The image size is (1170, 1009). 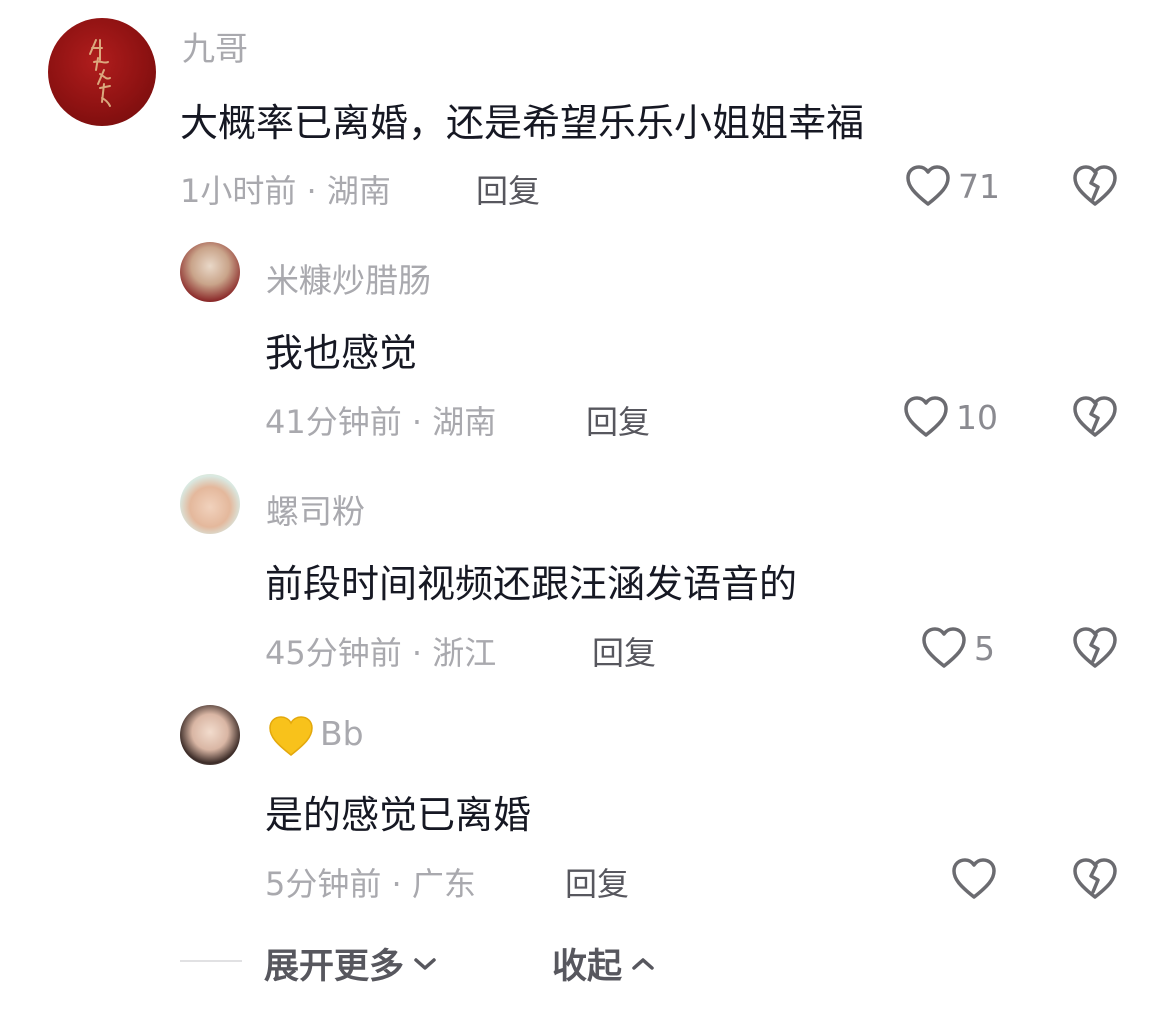 What do you see at coordinates (316, 735) in the screenshot?
I see `username: Bb` at bounding box center [316, 735].